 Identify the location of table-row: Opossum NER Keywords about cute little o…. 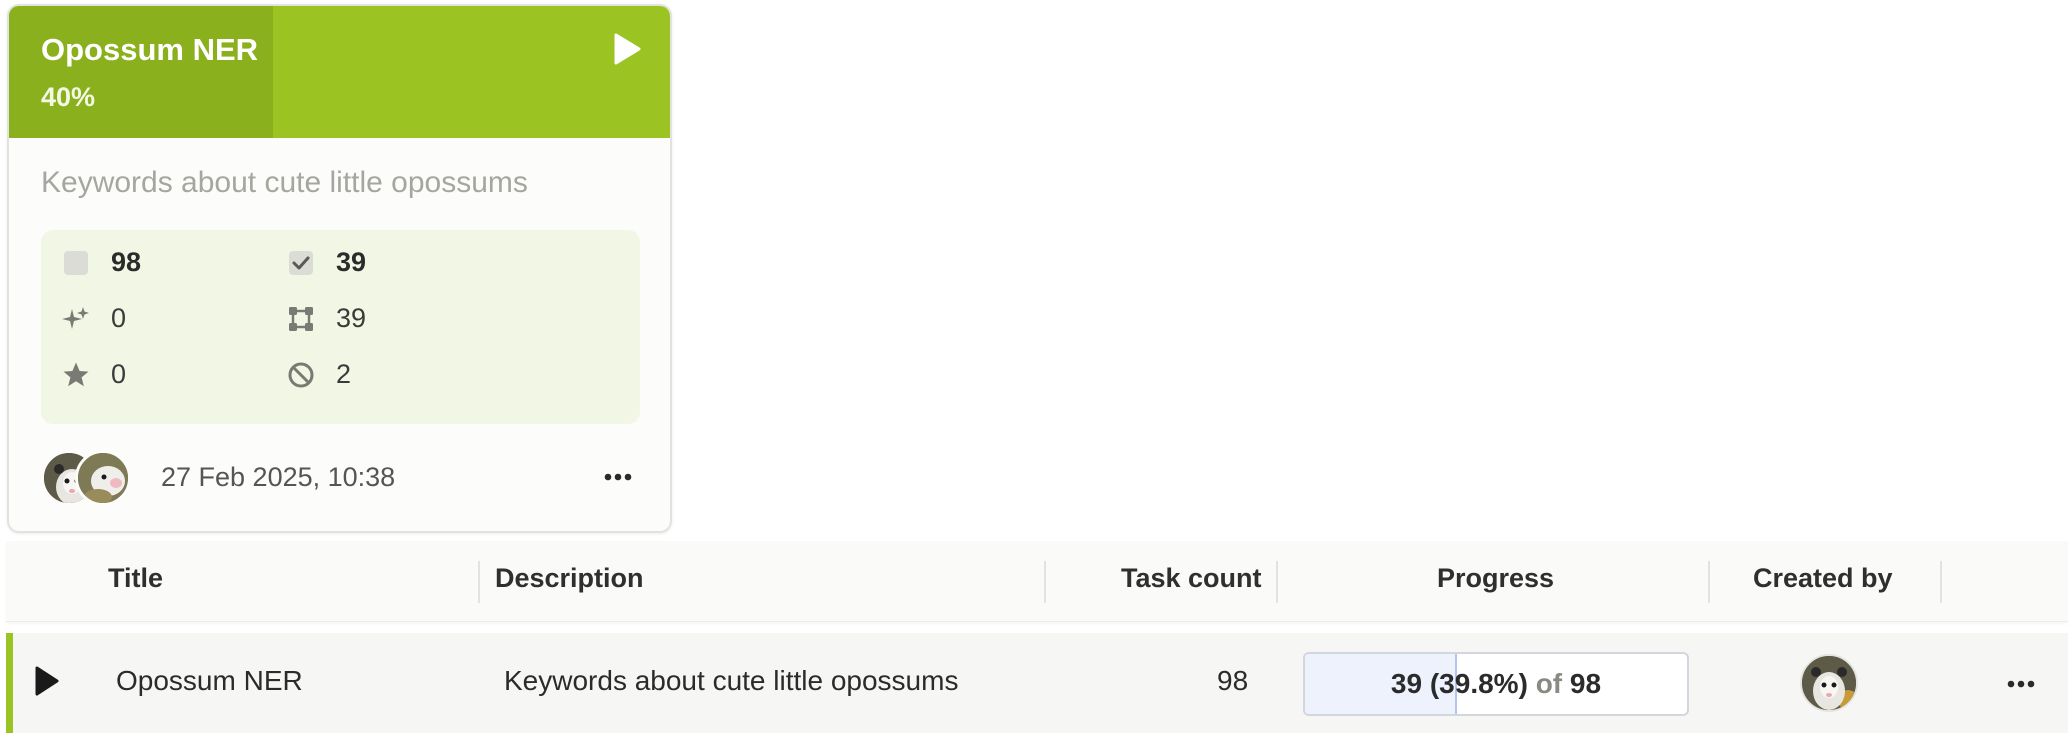
(1037, 683).